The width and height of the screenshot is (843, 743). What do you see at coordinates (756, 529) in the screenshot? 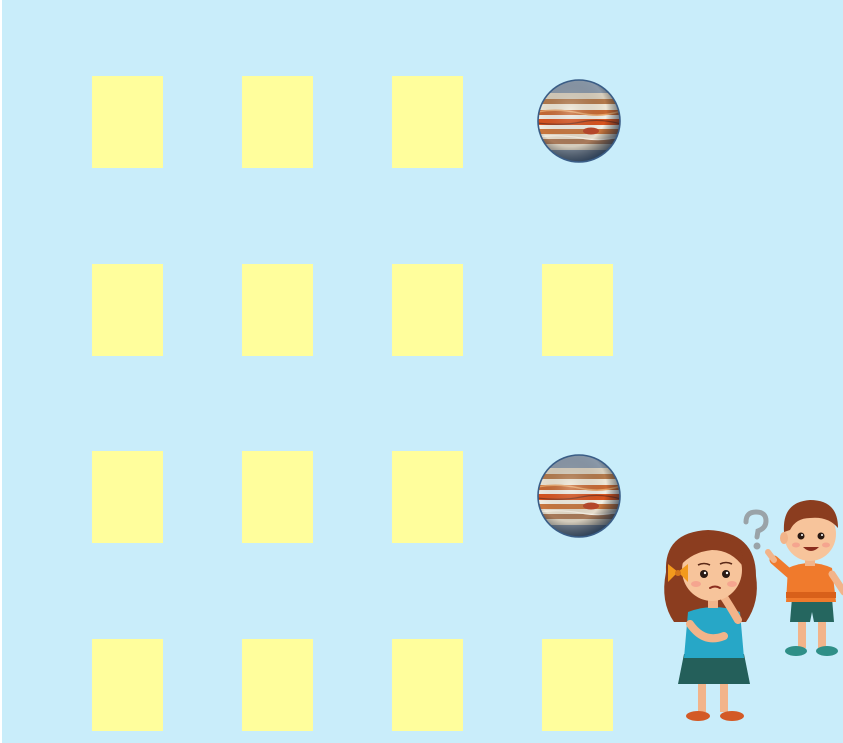
I see `question-mark-icon` at bounding box center [756, 529].